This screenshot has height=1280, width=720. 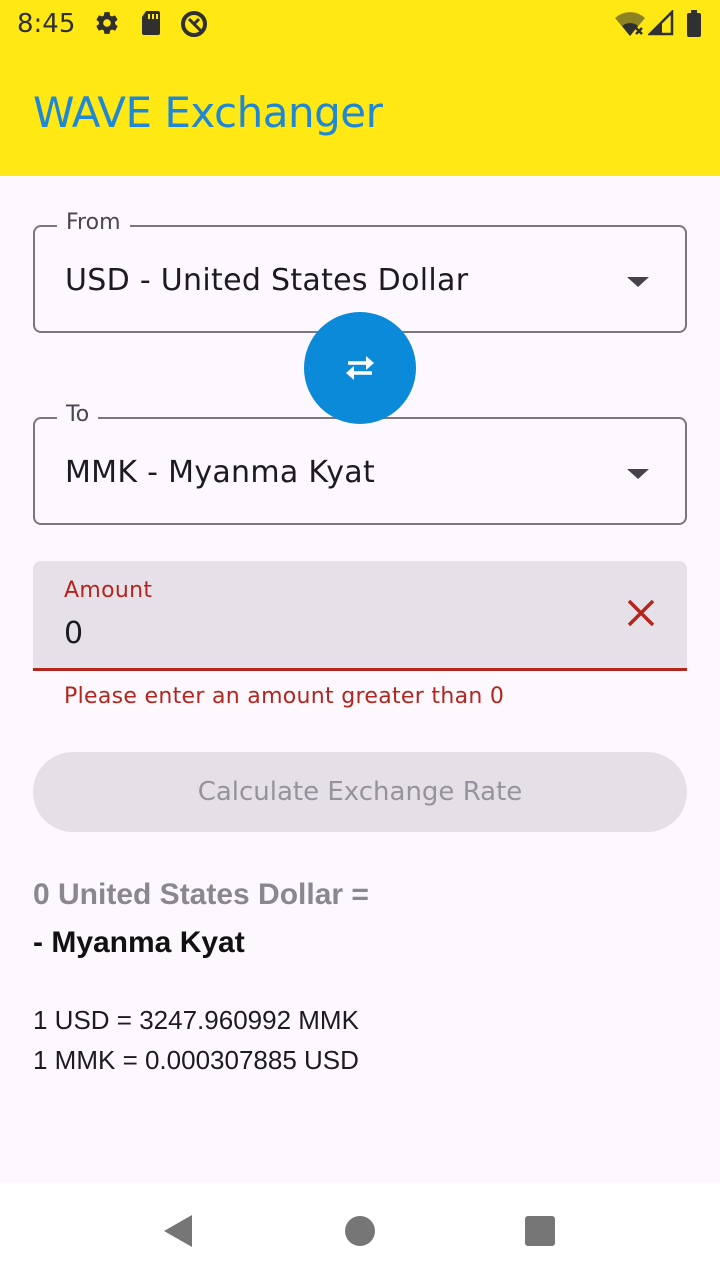 What do you see at coordinates (93, 222) in the screenshot?
I see `from-label: From` at bounding box center [93, 222].